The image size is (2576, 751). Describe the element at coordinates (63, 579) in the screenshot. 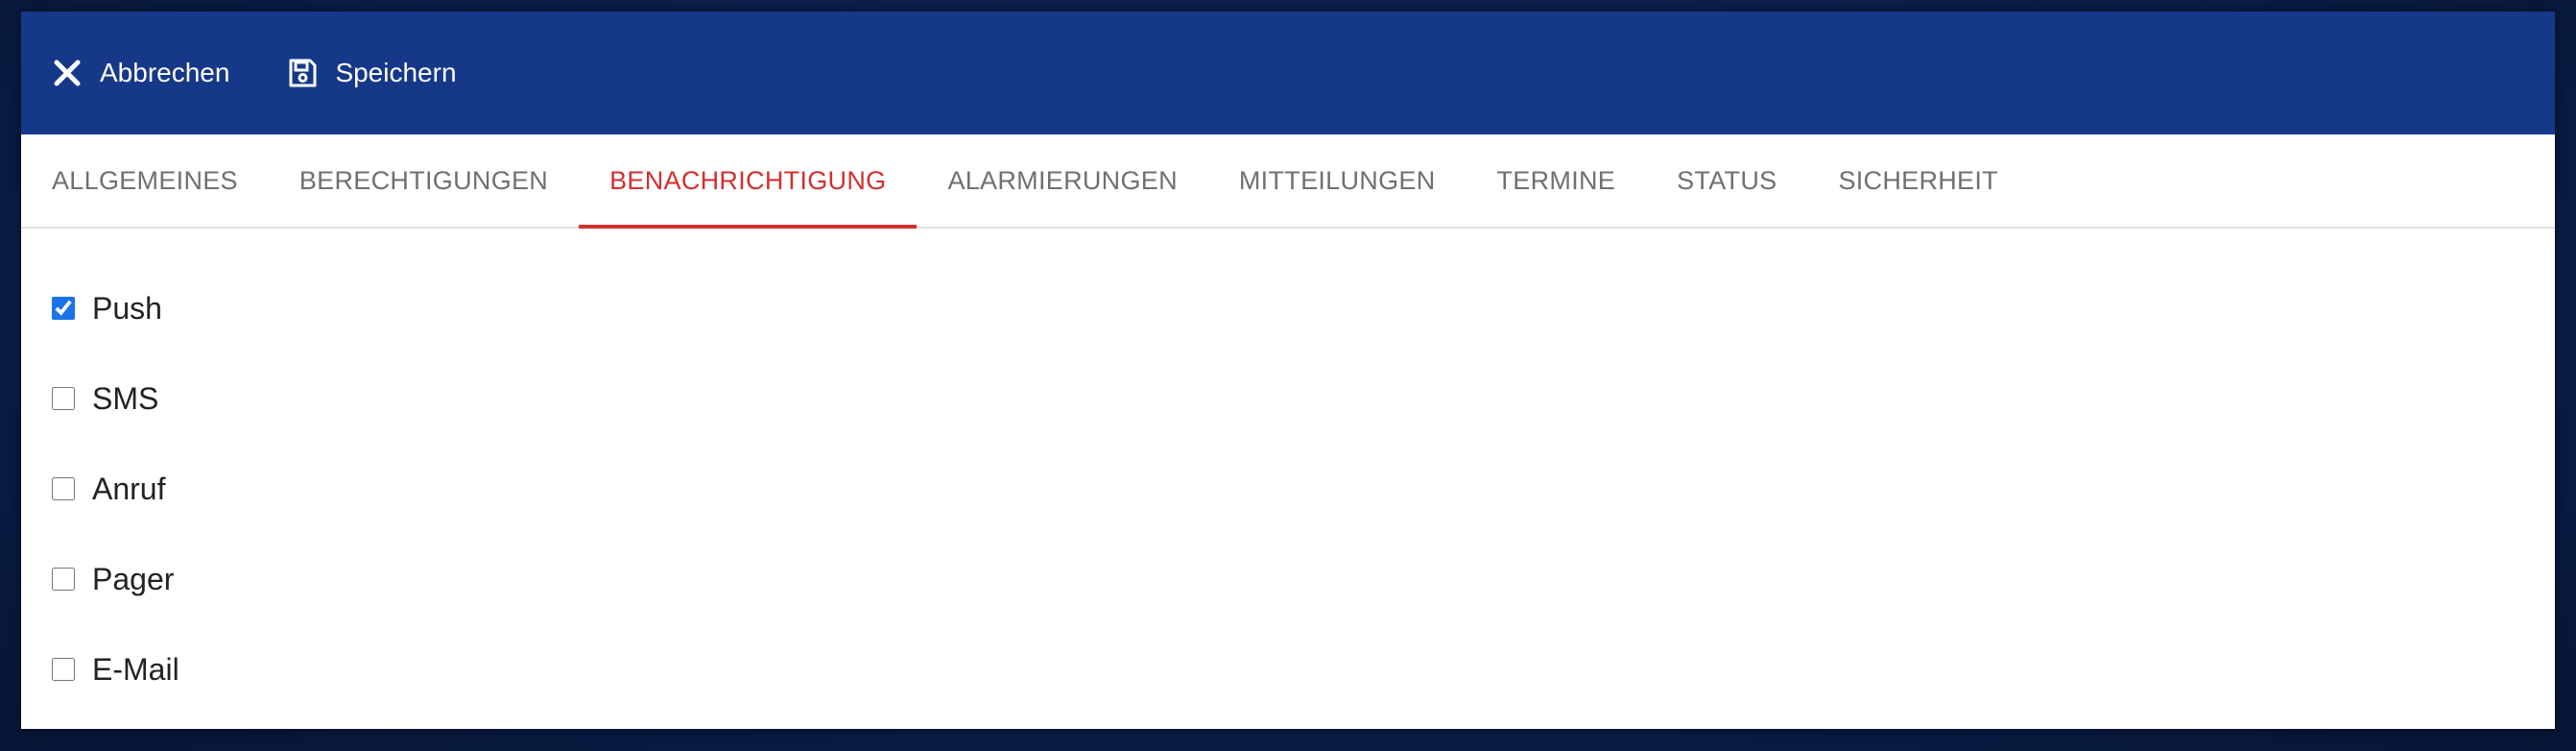

I see `pager-checkbox` at that location.